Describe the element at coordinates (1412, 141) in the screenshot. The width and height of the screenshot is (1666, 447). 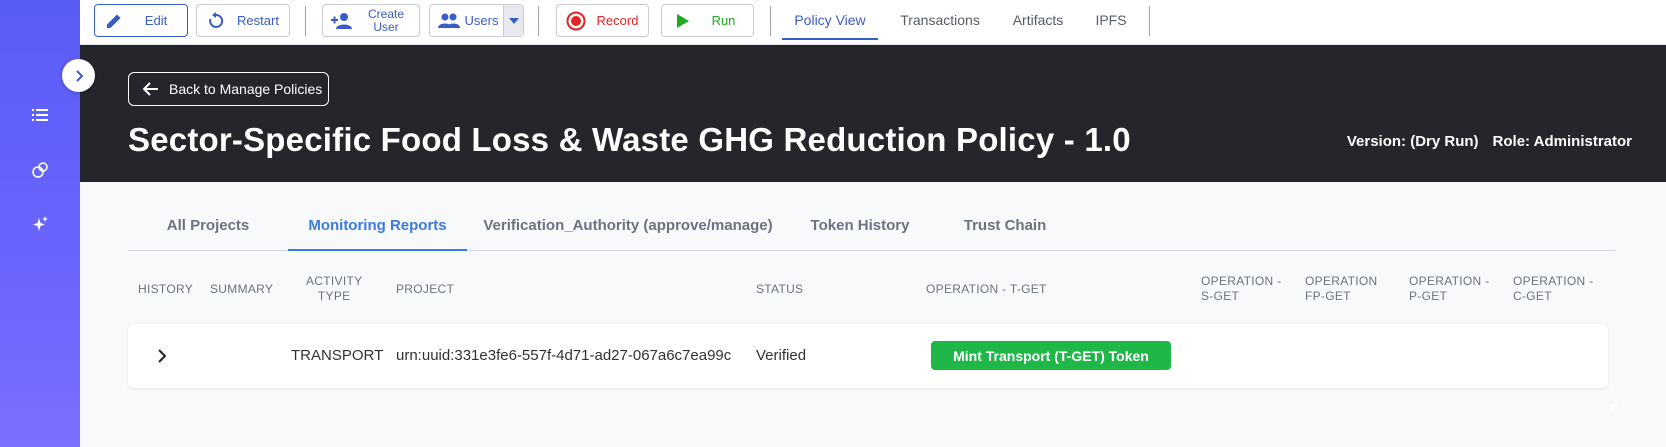
I see `version-label: Version: (Dry Run)` at that location.